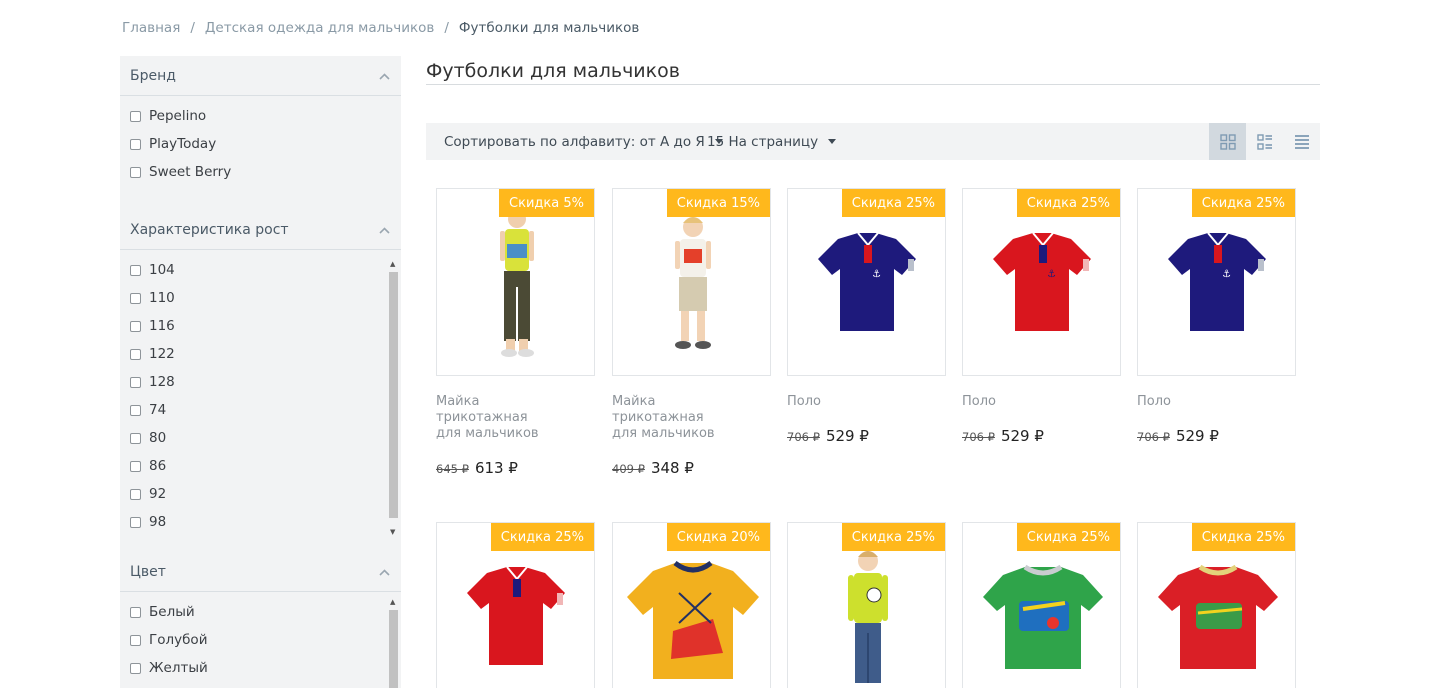 The height and width of the screenshot is (688, 1440). Describe the element at coordinates (1243, 537) in the screenshot. I see `discount-badge: Скидка 25%` at that location.